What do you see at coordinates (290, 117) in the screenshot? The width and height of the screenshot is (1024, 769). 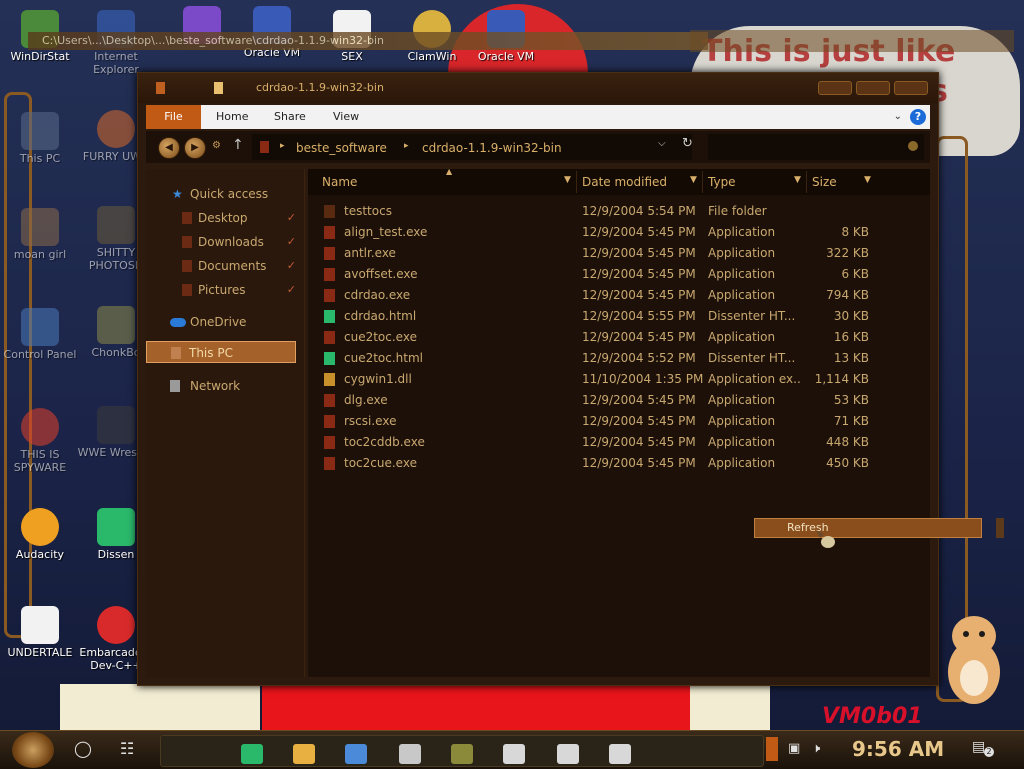 I see `tab-share: Share` at bounding box center [290, 117].